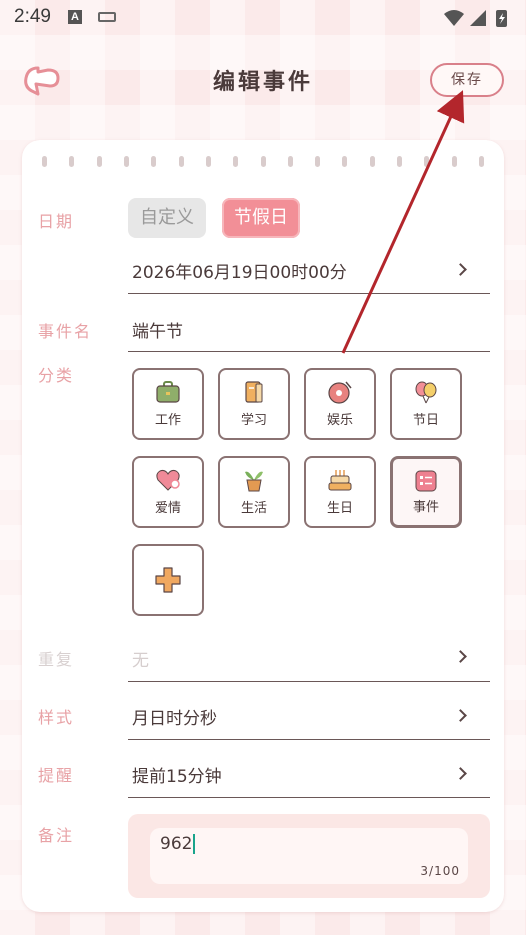  I want to click on save-button: 保存, so click(467, 80).